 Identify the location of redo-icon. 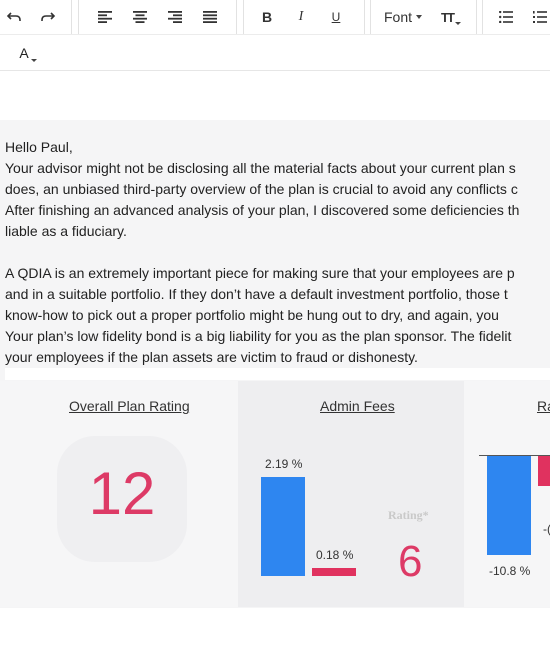
(48, 16).